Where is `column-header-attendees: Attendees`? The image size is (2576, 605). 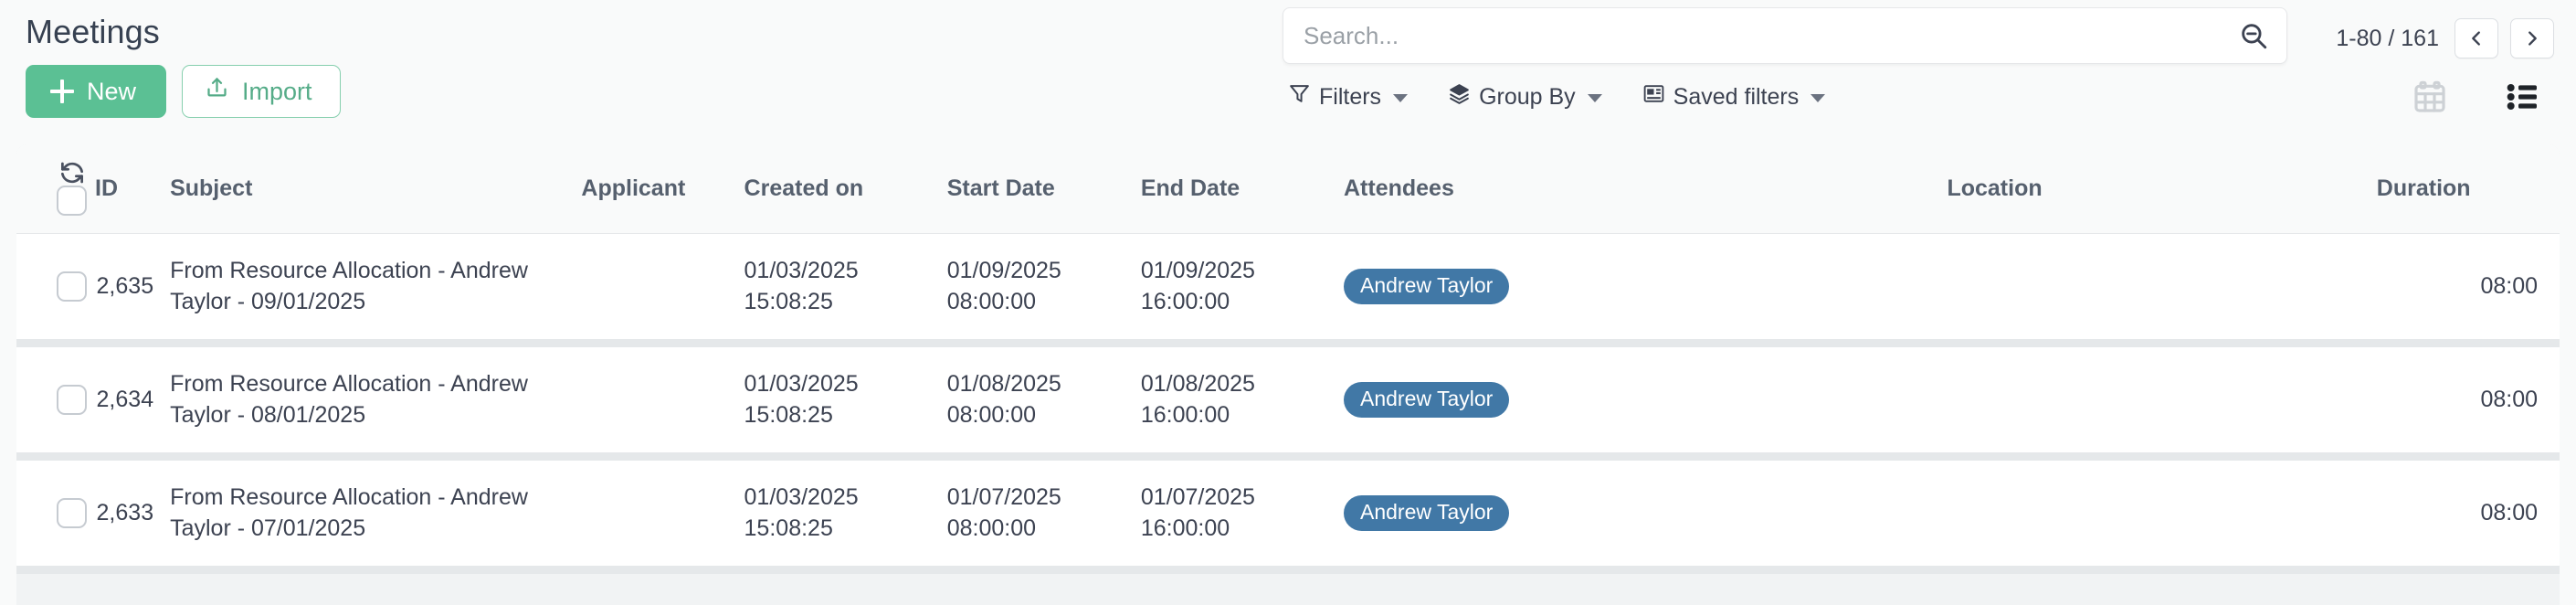 column-header-attendees: Attendees is located at coordinates (1645, 189).